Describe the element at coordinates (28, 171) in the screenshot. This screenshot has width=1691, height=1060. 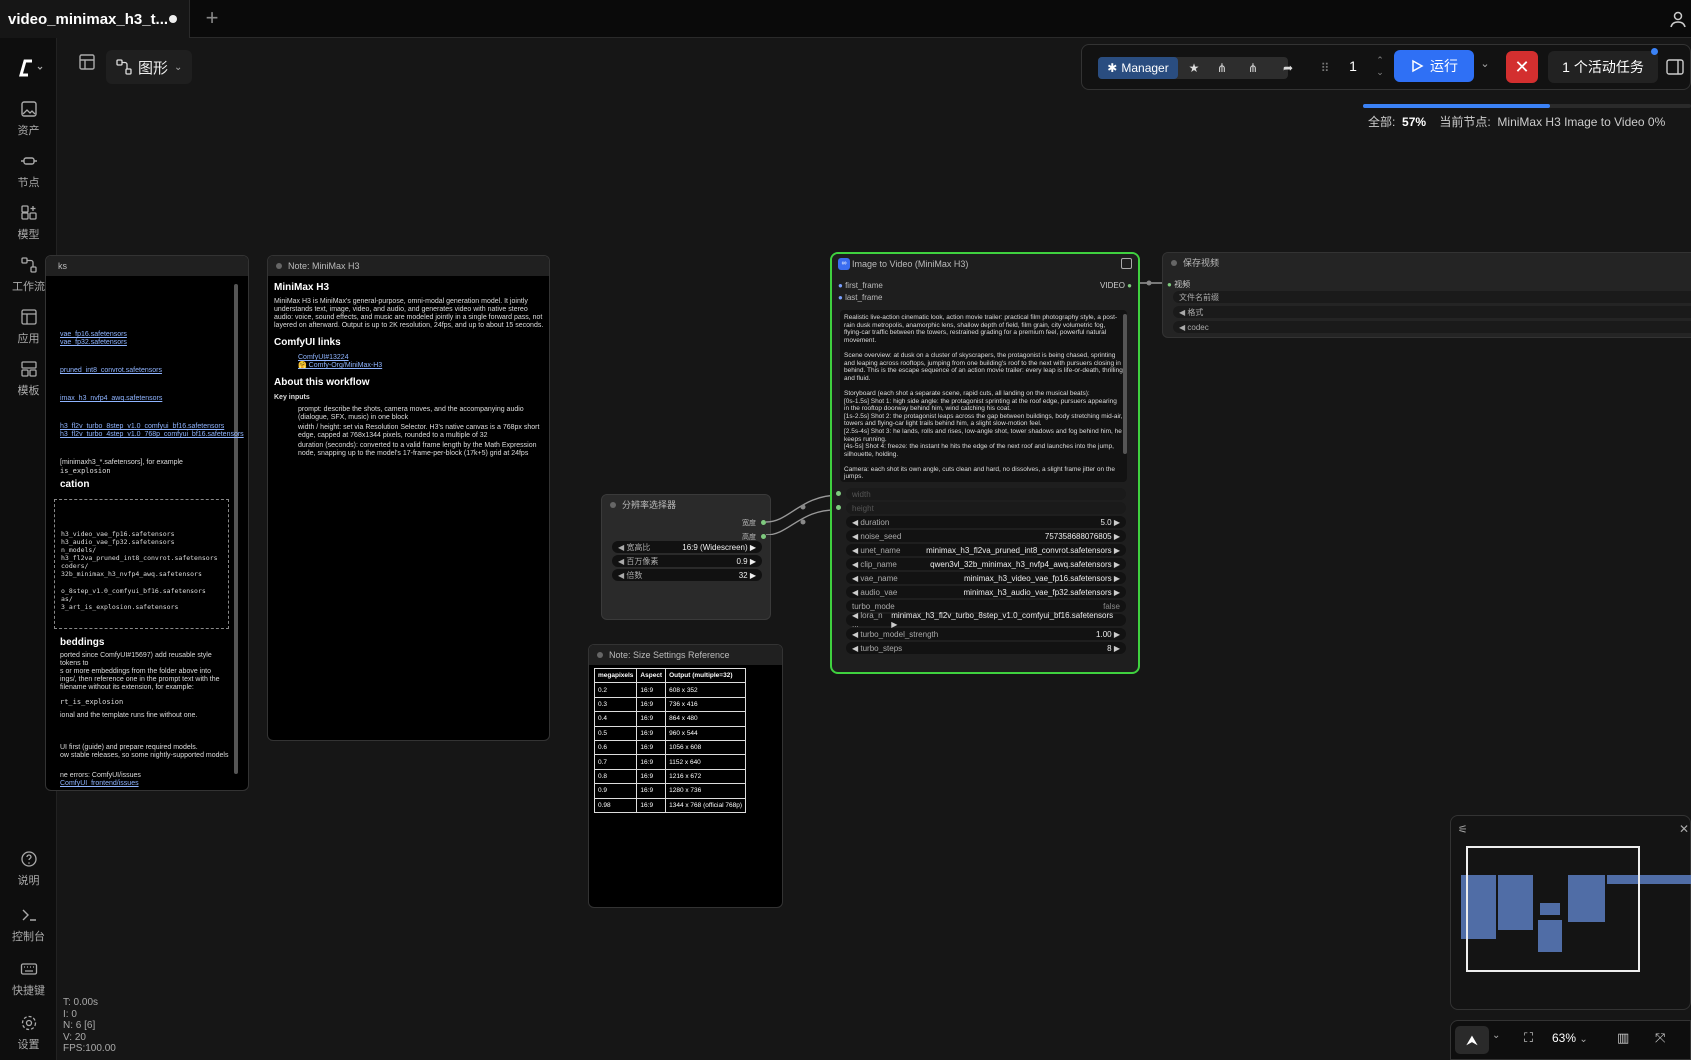
I see `sidebar-item-nodes: 节点` at that location.